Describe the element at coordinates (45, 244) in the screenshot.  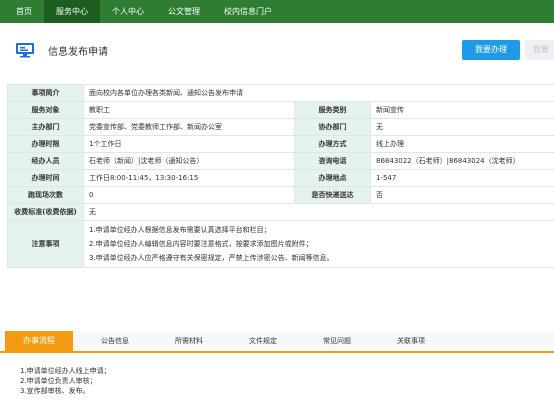
I see `notes-label: 注意事项` at that location.